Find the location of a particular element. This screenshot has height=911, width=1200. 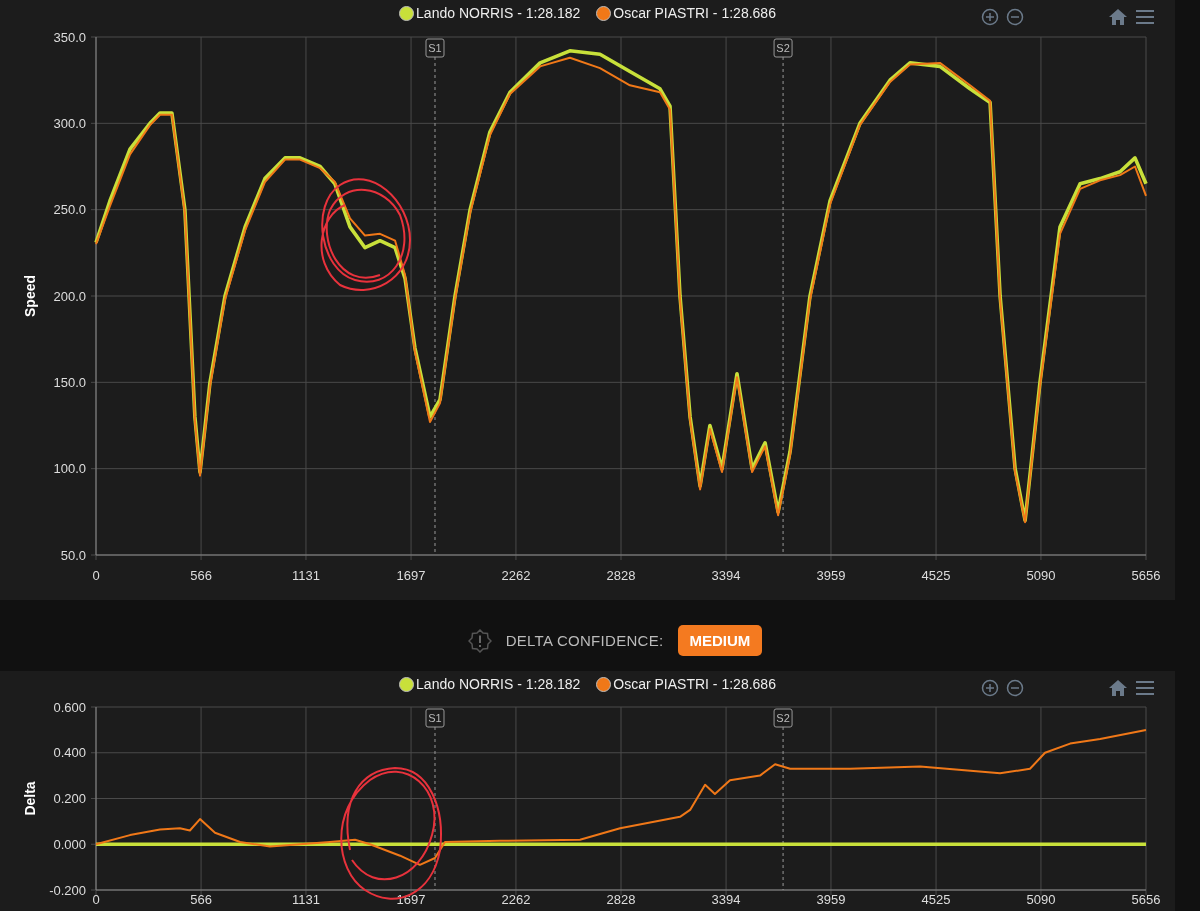

y-tick-label: 50.0 is located at coordinates (73, 555).